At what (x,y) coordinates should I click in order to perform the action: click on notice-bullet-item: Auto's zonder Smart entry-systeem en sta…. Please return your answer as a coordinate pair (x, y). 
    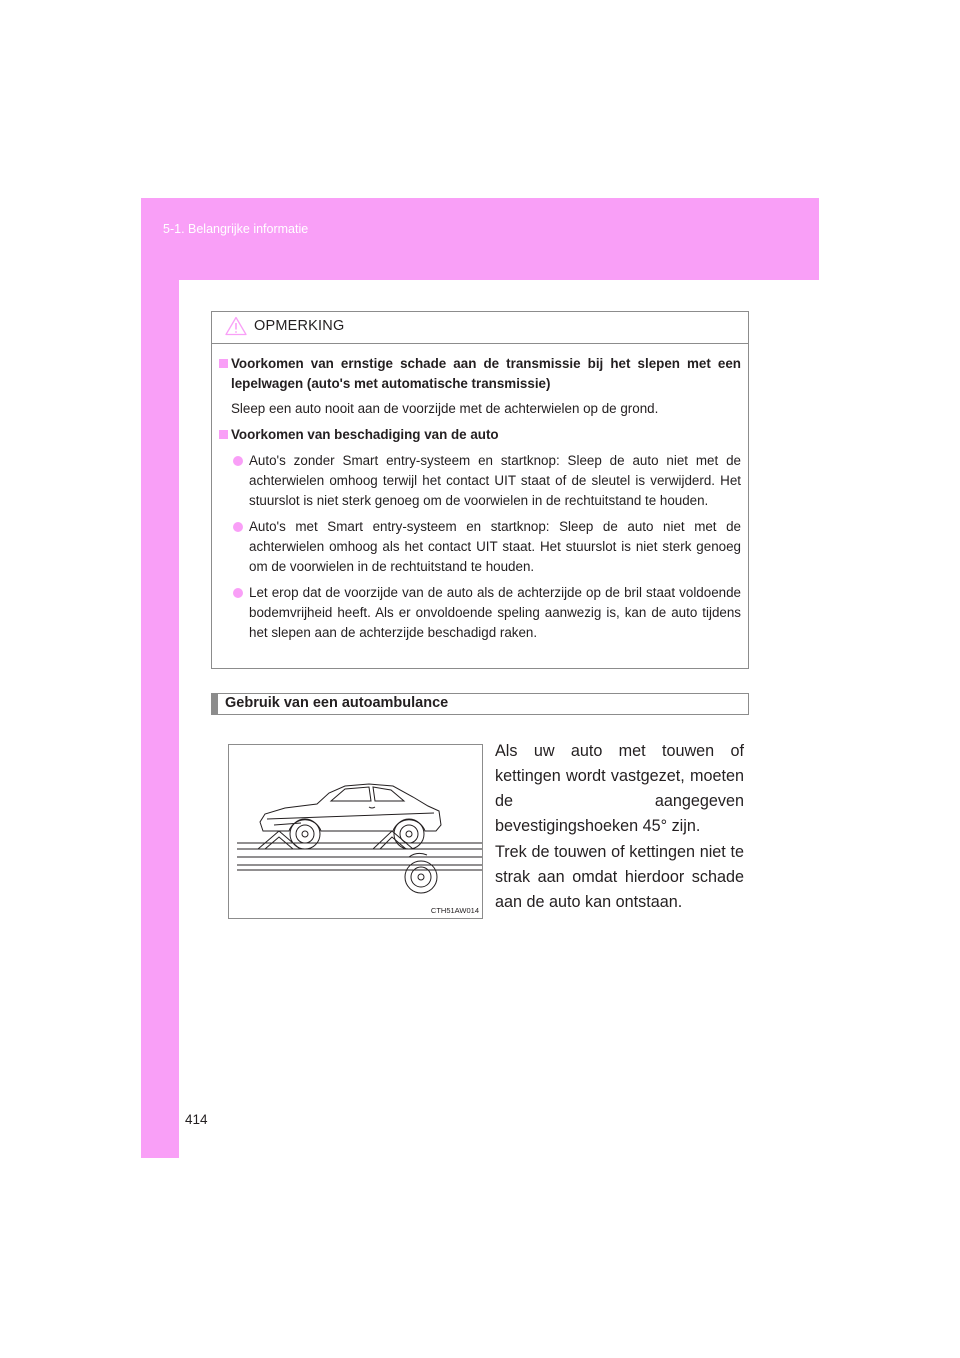
    Looking at the image, I should click on (480, 481).